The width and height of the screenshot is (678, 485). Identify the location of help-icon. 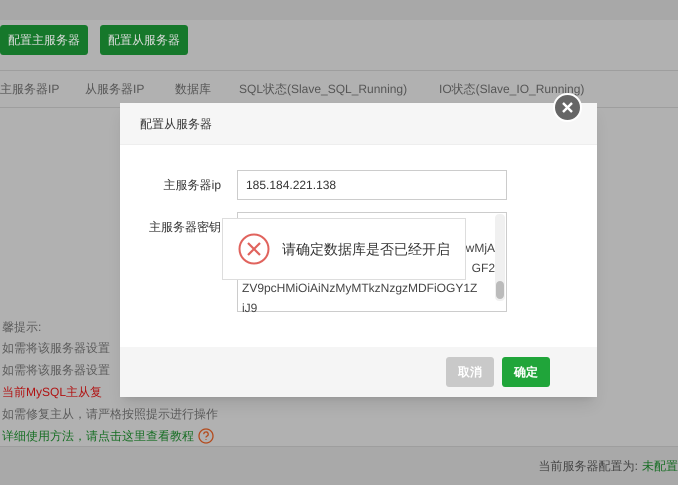
(206, 436).